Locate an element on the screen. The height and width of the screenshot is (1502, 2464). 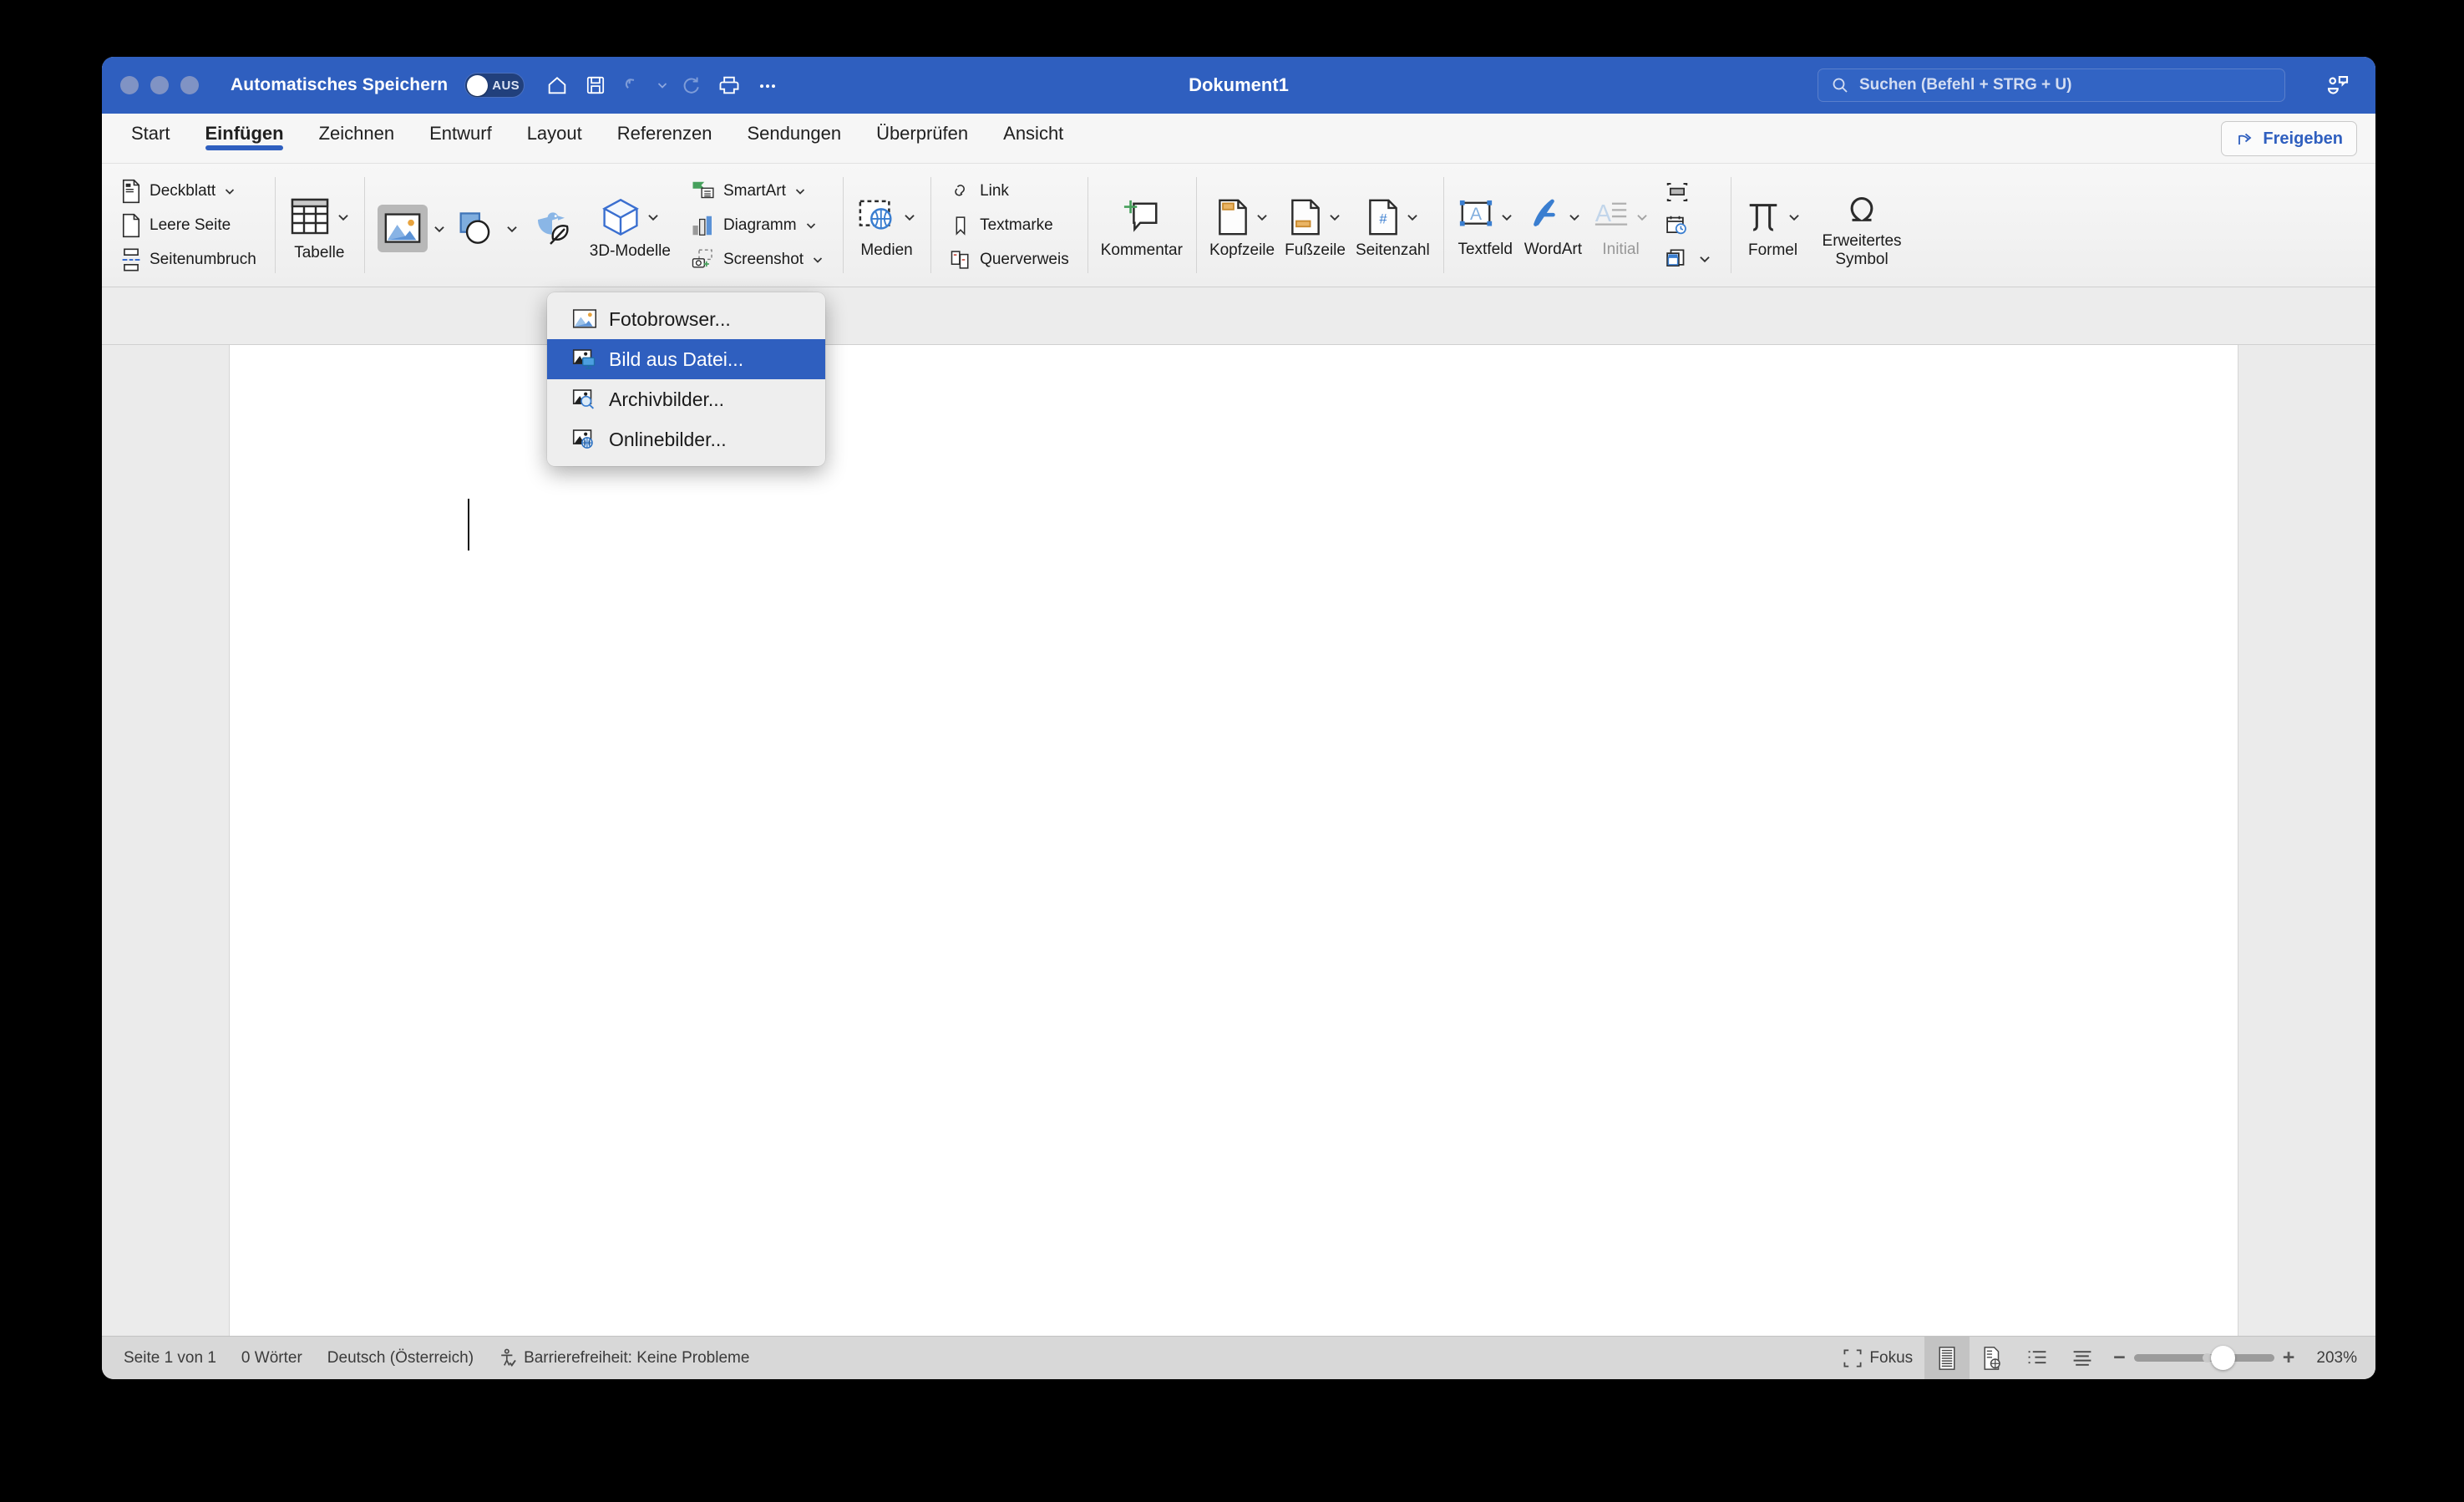
page-count: Seite 1 von 1 is located at coordinates (170, 1359).